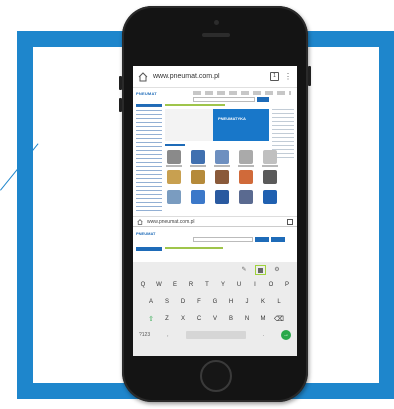 The width and height of the screenshot is (394, 409). I want to click on key: E, so click(175, 285).